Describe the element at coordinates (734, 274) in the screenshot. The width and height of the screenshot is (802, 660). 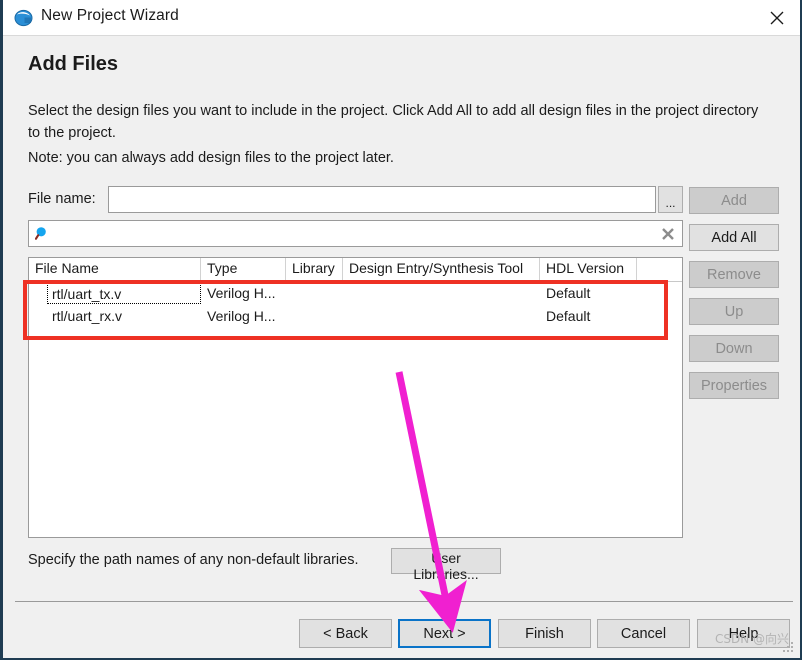
I see `remove-button: Remove` at that location.